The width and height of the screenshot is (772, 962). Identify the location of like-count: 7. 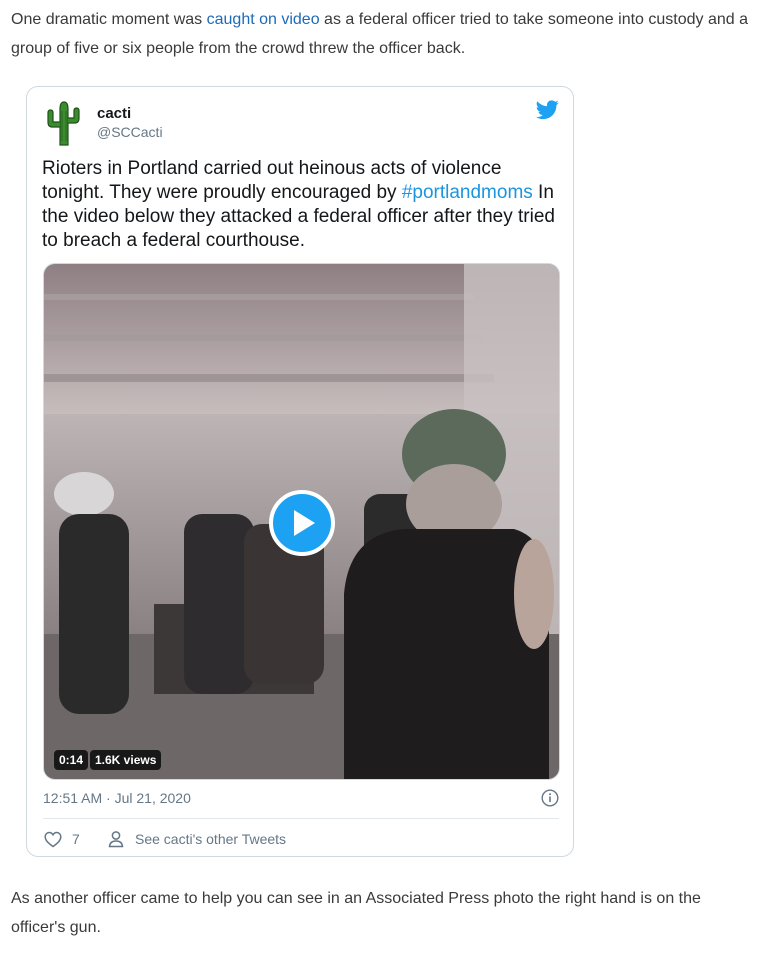
(76, 839).